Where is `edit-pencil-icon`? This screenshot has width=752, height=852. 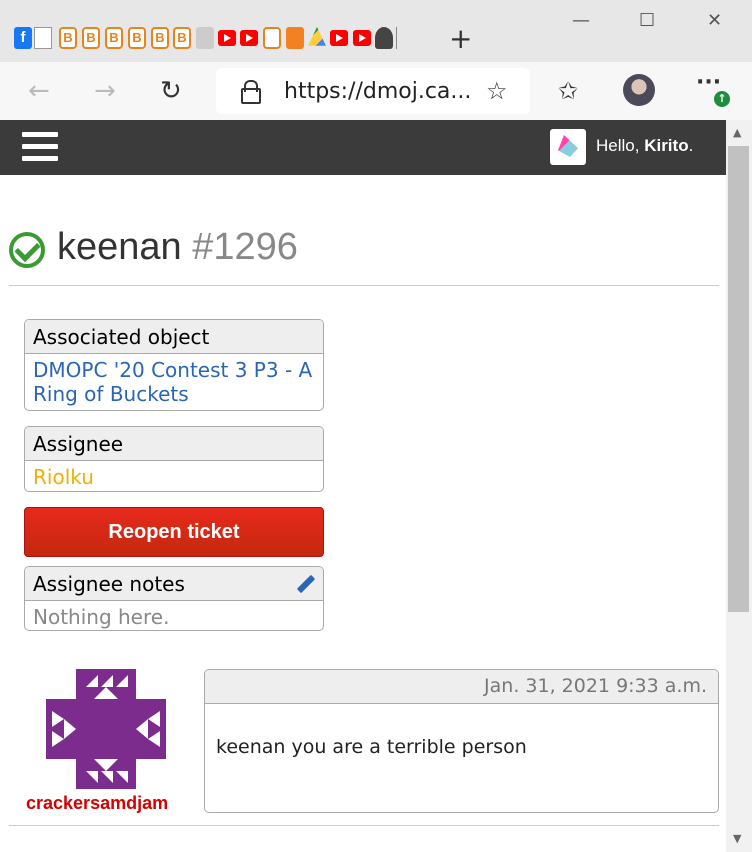
edit-pencil-icon is located at coordinates (305, 584).